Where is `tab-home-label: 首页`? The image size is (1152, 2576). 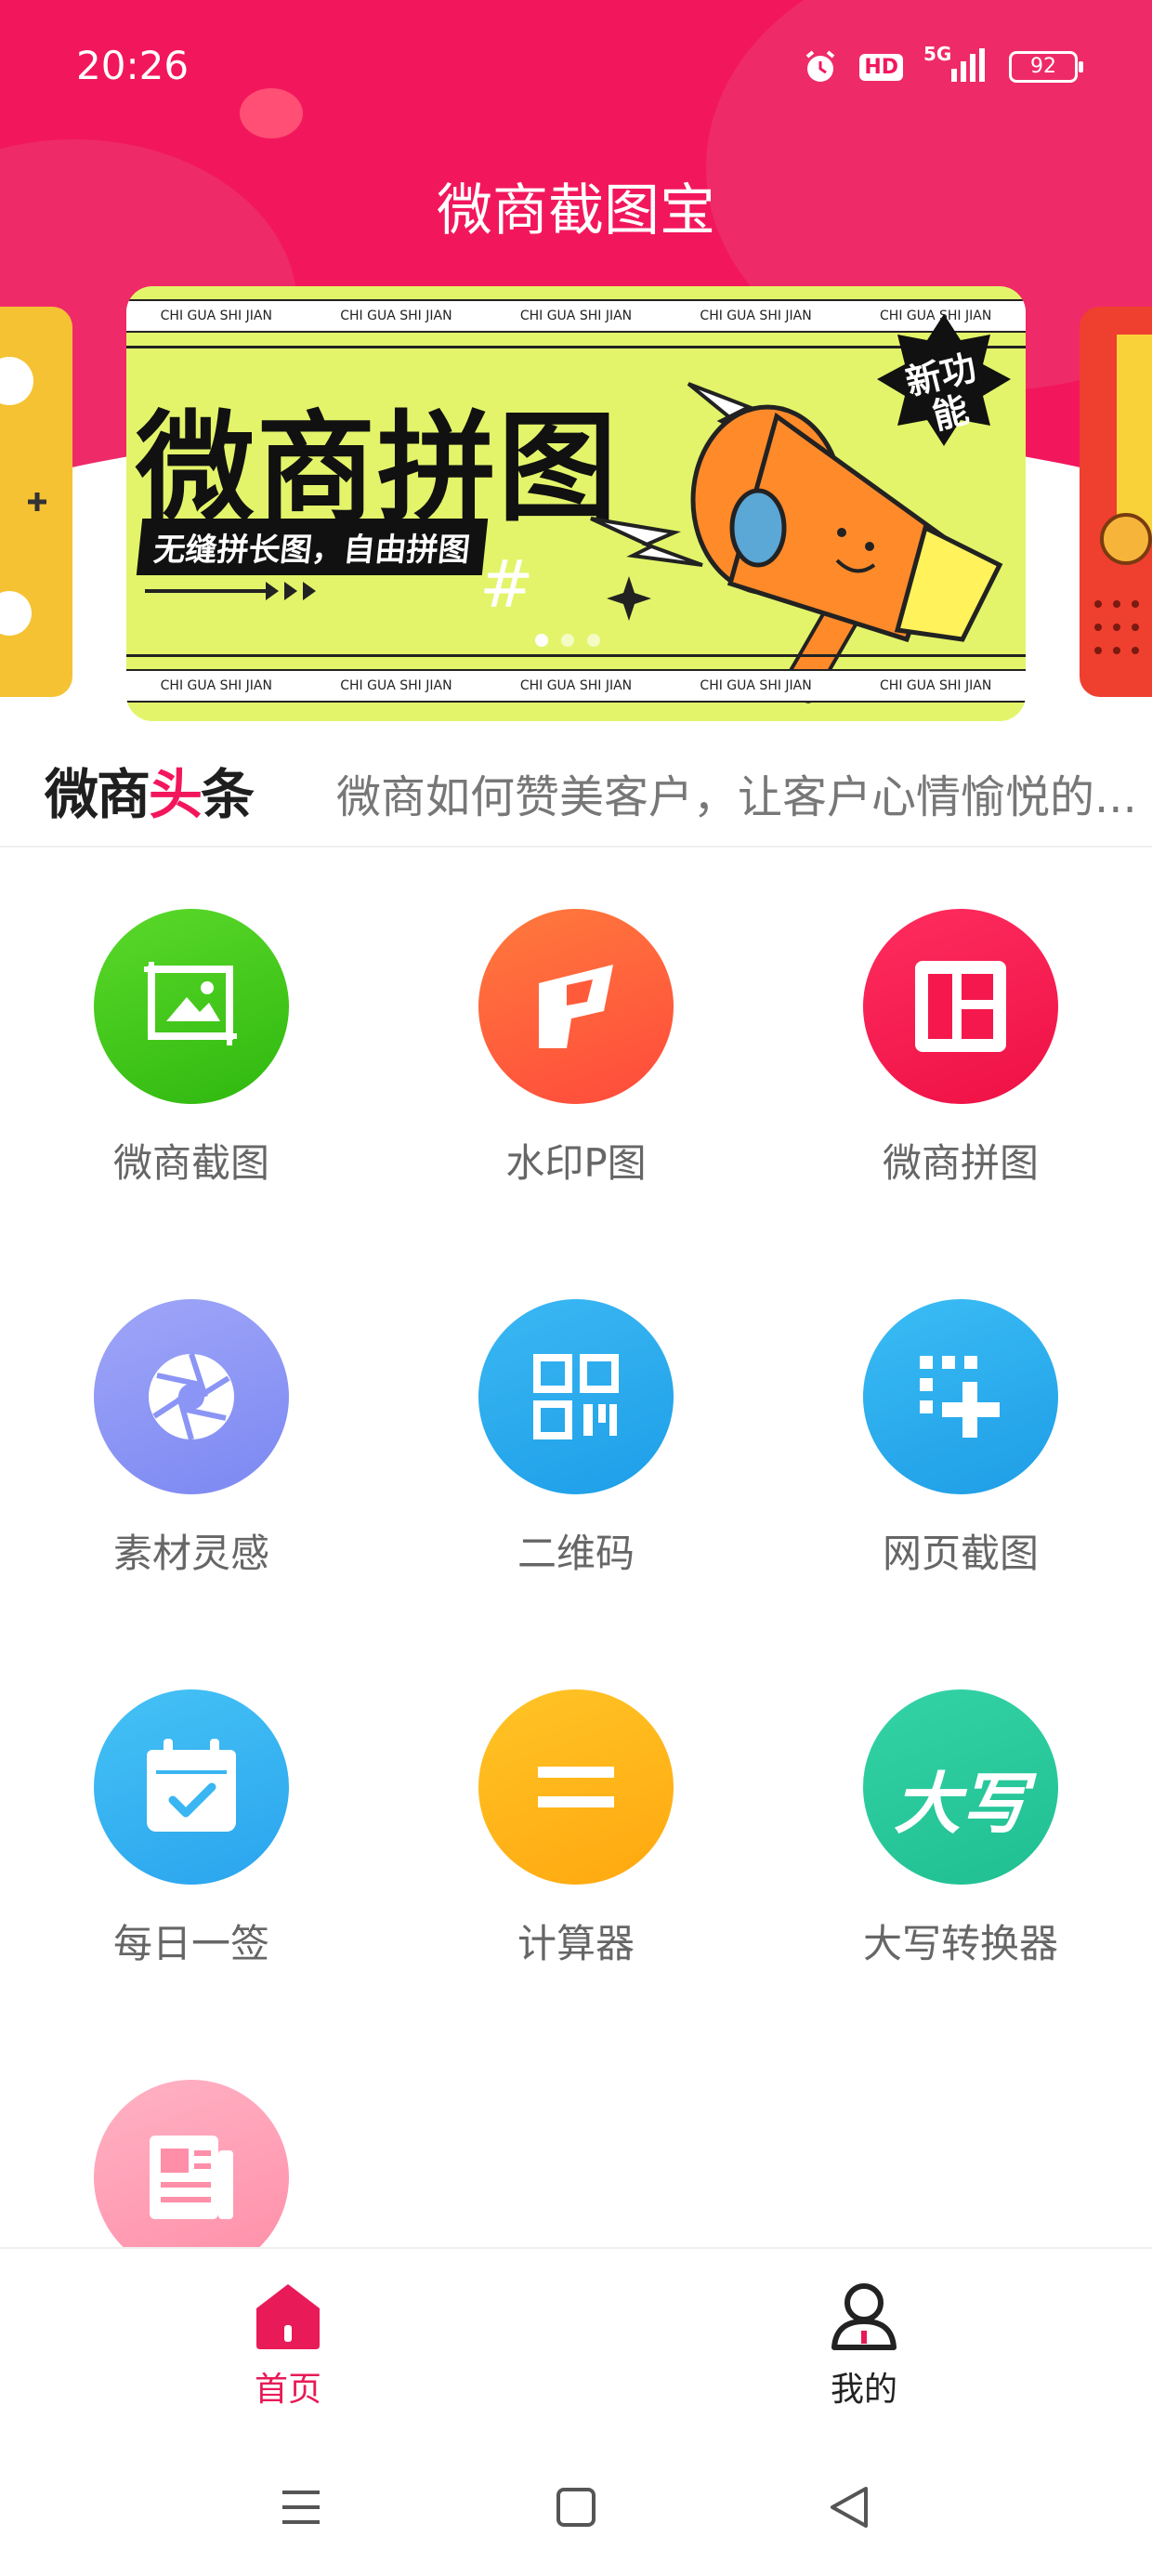
tab-home-label: 首页 is located at coordinates (287, 2390).